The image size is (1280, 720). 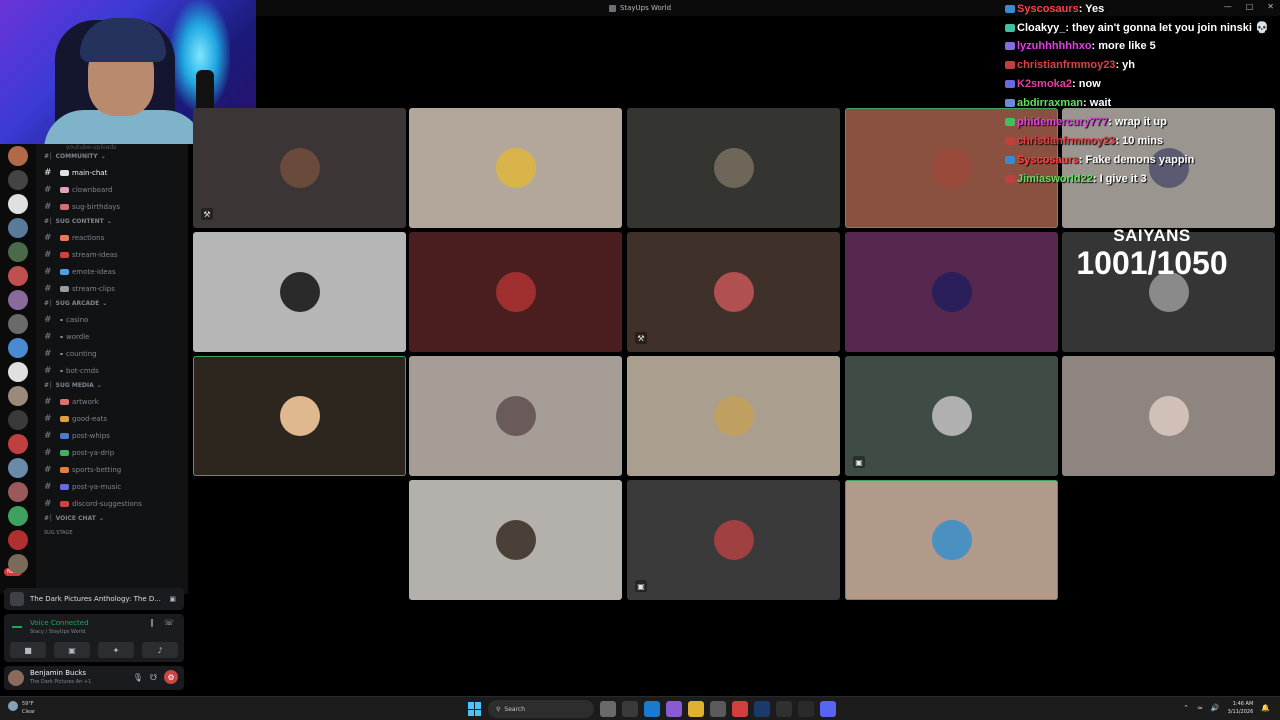 What do you see at coordinates (94, 599) in the screenshot?
I see `activity-panel: The Dark Pictures Anthology: The D... ▣` at bounding box center [94, 599].